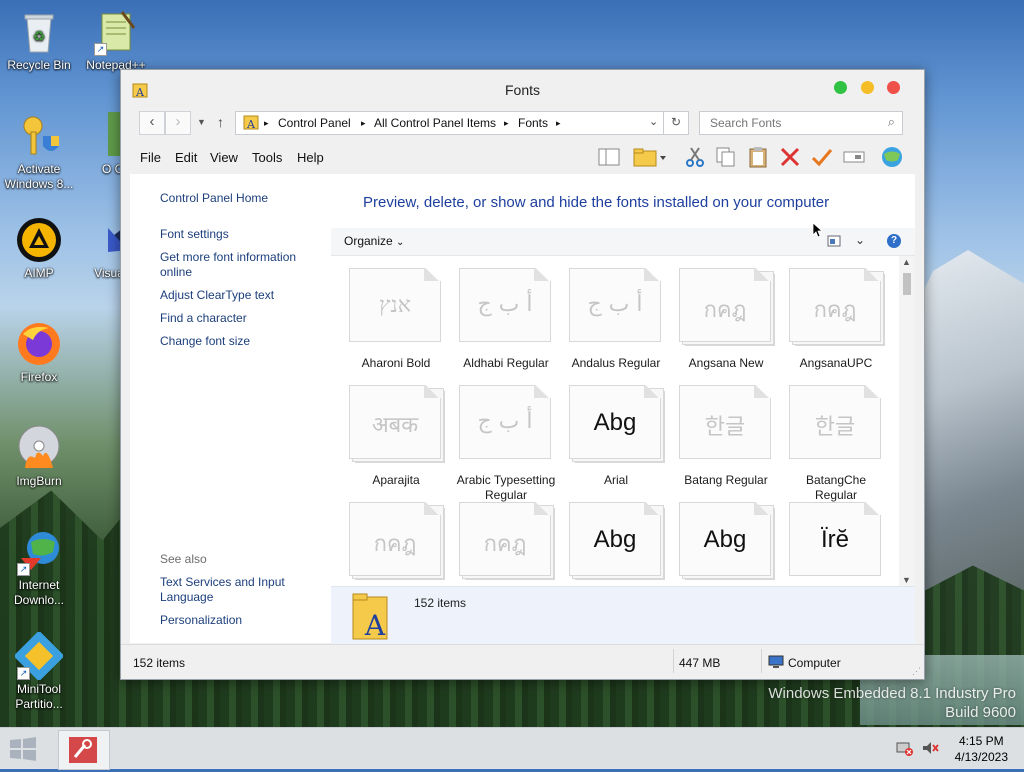 The width and height of the screenshot is (1024, 772). I want to click on new-folder-button, so click(650, 157).